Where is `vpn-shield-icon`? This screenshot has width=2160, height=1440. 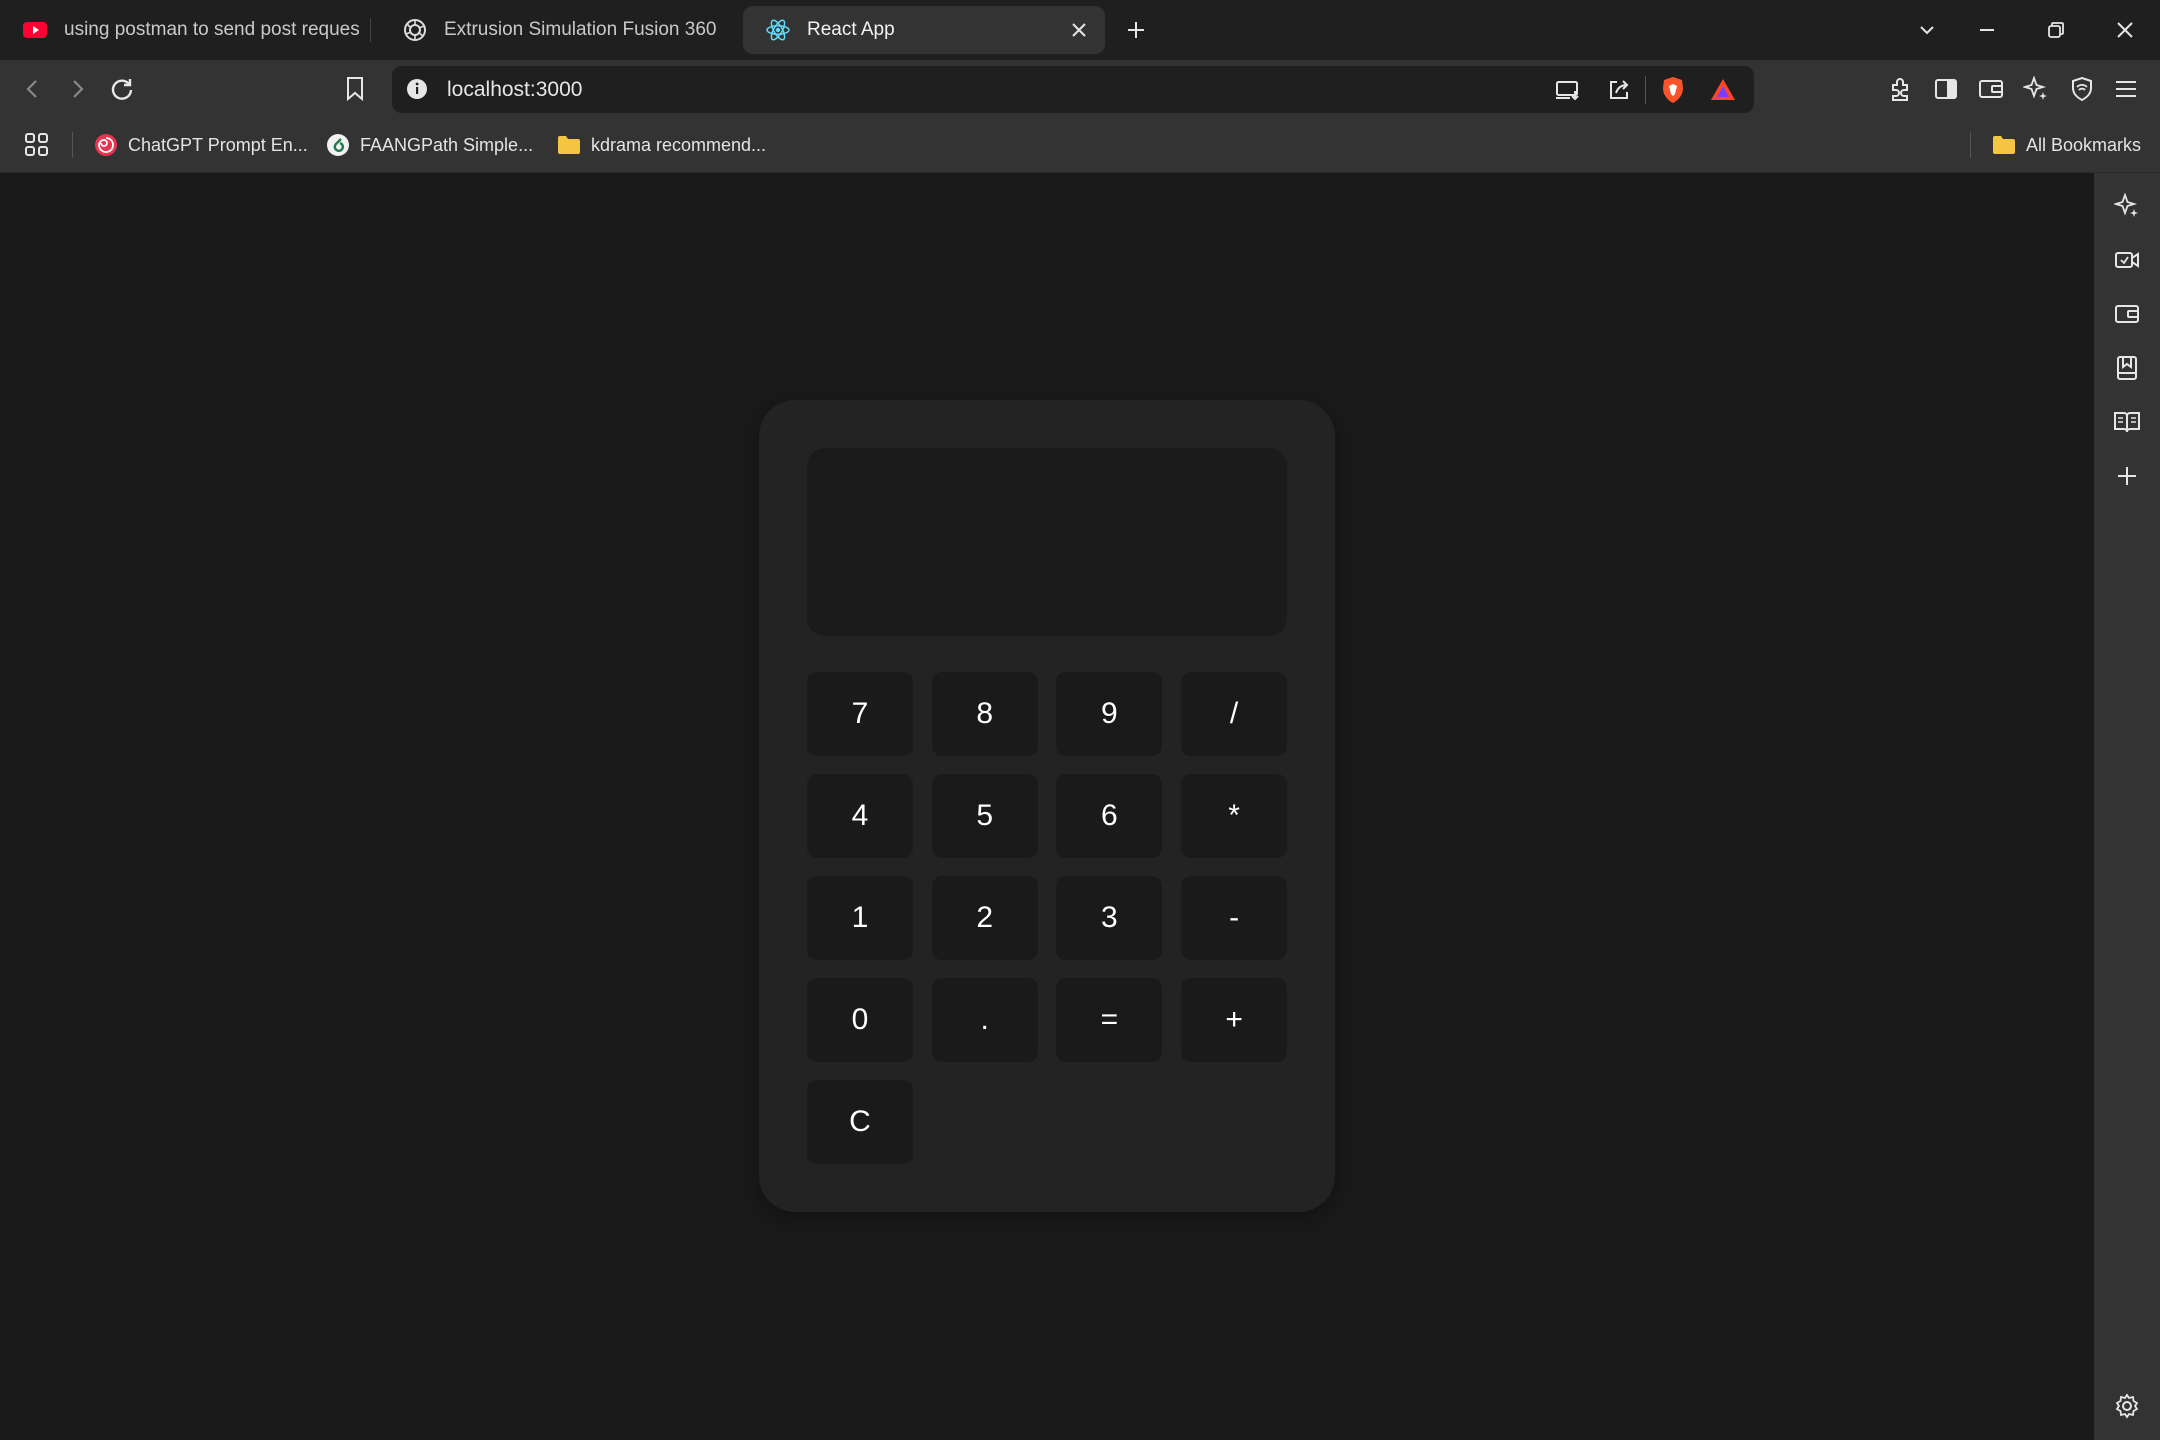 vpn-shield-icon is located at coordinates (2082, 89).